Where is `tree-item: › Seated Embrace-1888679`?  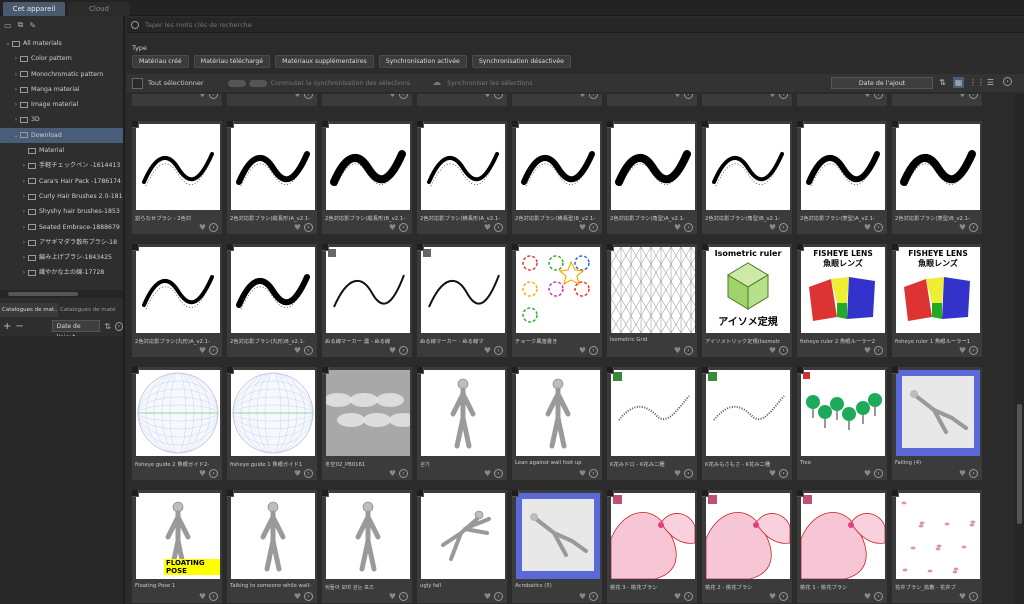 tree-item: › Seated Embrace-1888679 is located at coordinates (61, 227).